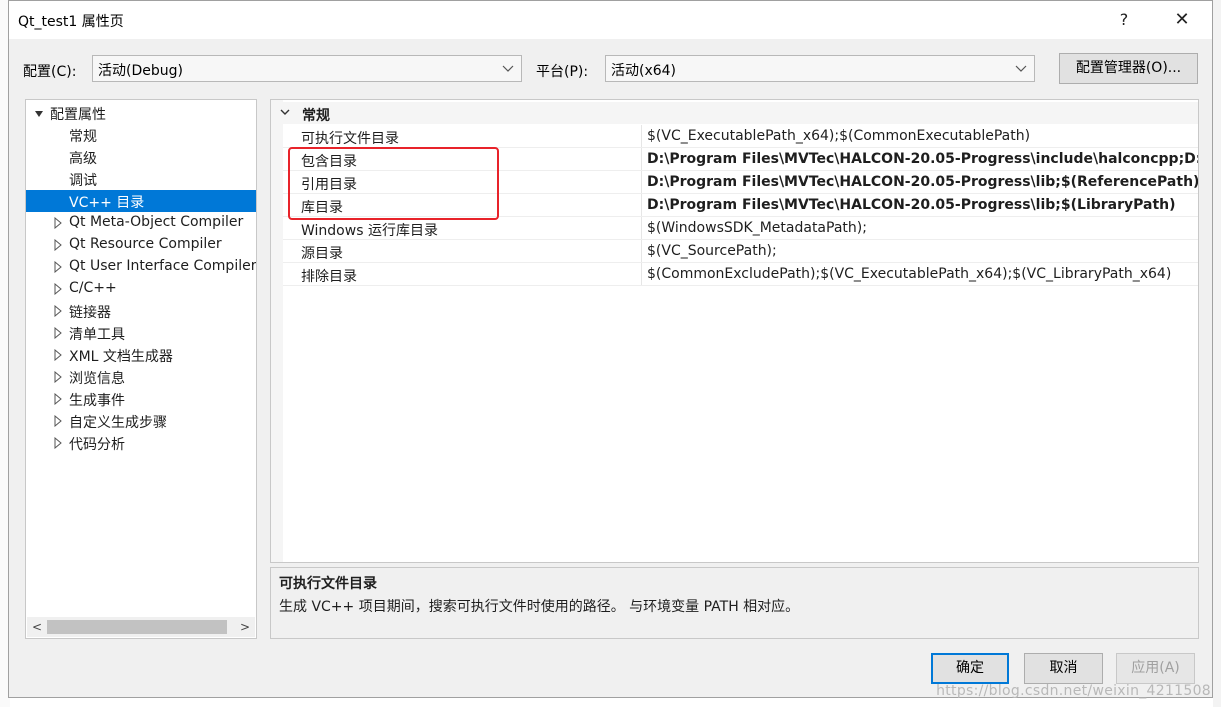  What do you see at coordinates (141, 333) in the screenshot?
I see `tree-item-manifest-tool: 清单工具` at bounding box center [141, 333].